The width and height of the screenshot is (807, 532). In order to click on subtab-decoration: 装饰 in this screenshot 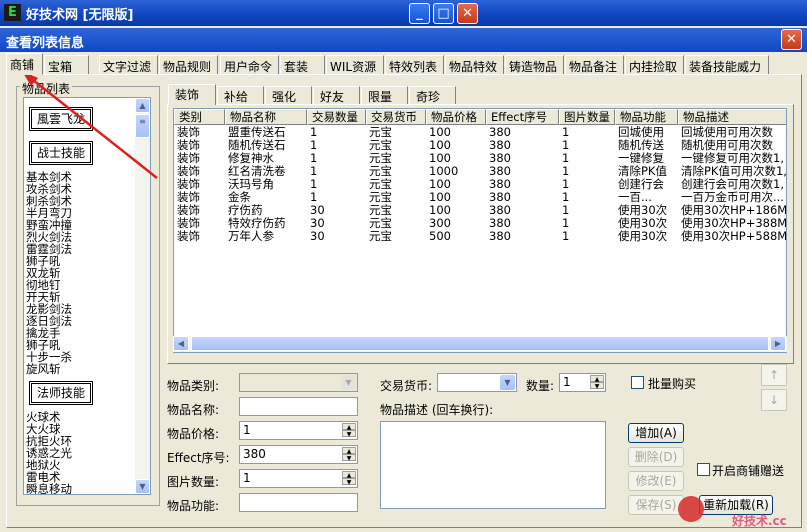, I will do `click(192, 94)`.